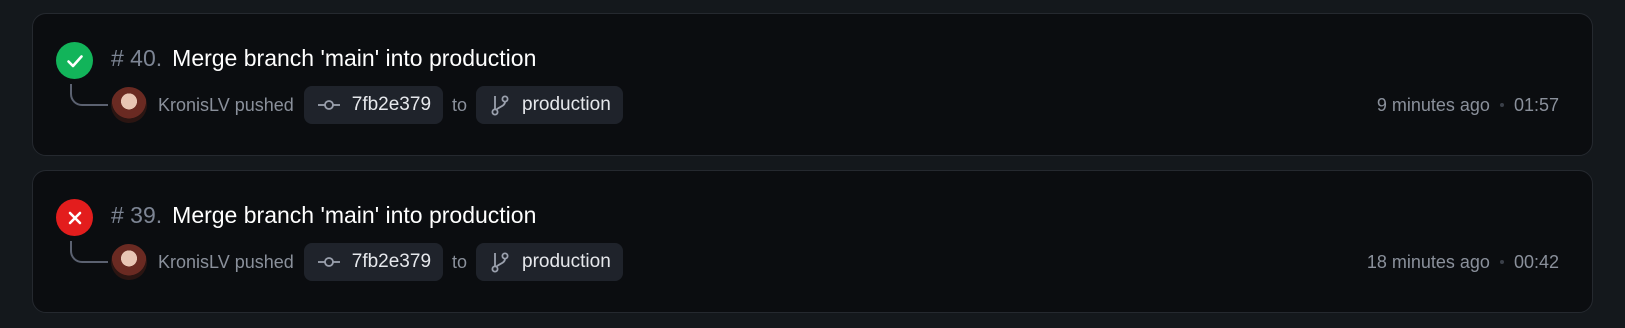 Image resolution: width=1625 pixels, height=328 pixels. I want to click on run-number: # 39., so click(137, 214).